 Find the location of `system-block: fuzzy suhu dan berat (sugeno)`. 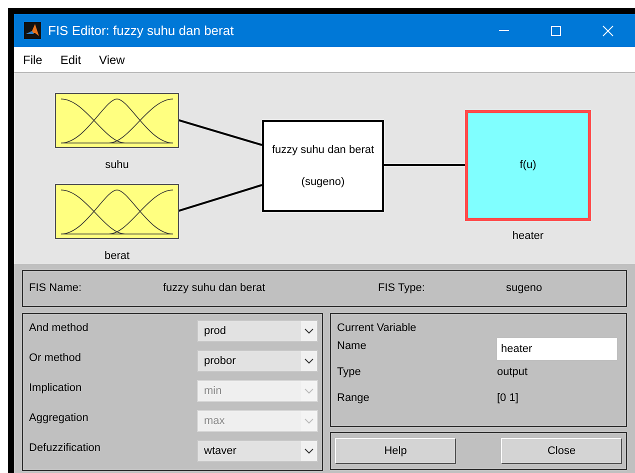

system-block: fuzzy suhu dan berat (sugeno) is located at coordinates (323, 166).